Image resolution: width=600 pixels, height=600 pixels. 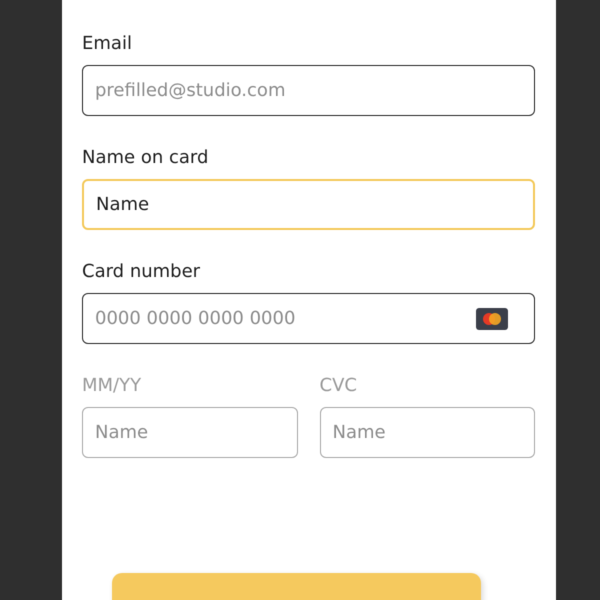 I want to click on input-field: 0000 0000 0000 0000, so click(x=308, y=318).